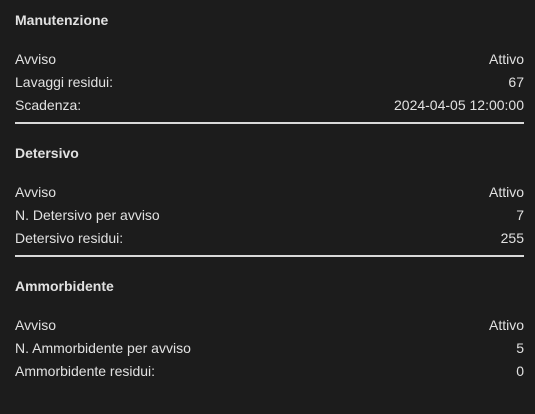 This screenshot has width=535, height=414. What do you see at coordinates (512, 237) in the screenshot?
I see `row-value: 255` at bounding box center [512, 237].